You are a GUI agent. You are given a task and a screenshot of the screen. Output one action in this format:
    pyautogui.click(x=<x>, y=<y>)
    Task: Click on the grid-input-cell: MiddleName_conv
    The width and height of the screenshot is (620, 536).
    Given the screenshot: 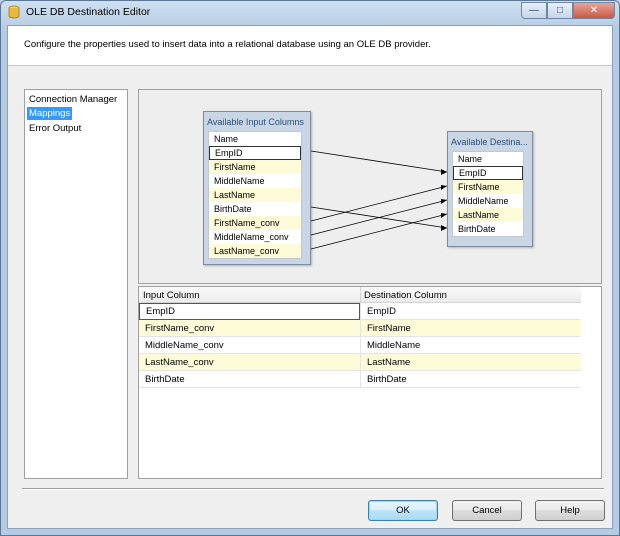 What is the action you would take?
    pyautogui.click(x=249, y=345)
    